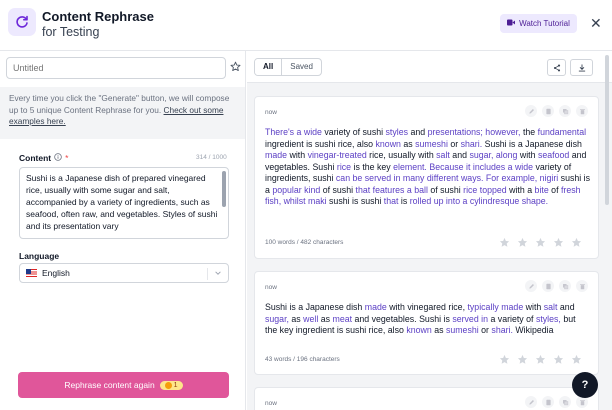  Describe the element at coordinates (511, 23) in the screenshot. I see `video-icon` at that location.